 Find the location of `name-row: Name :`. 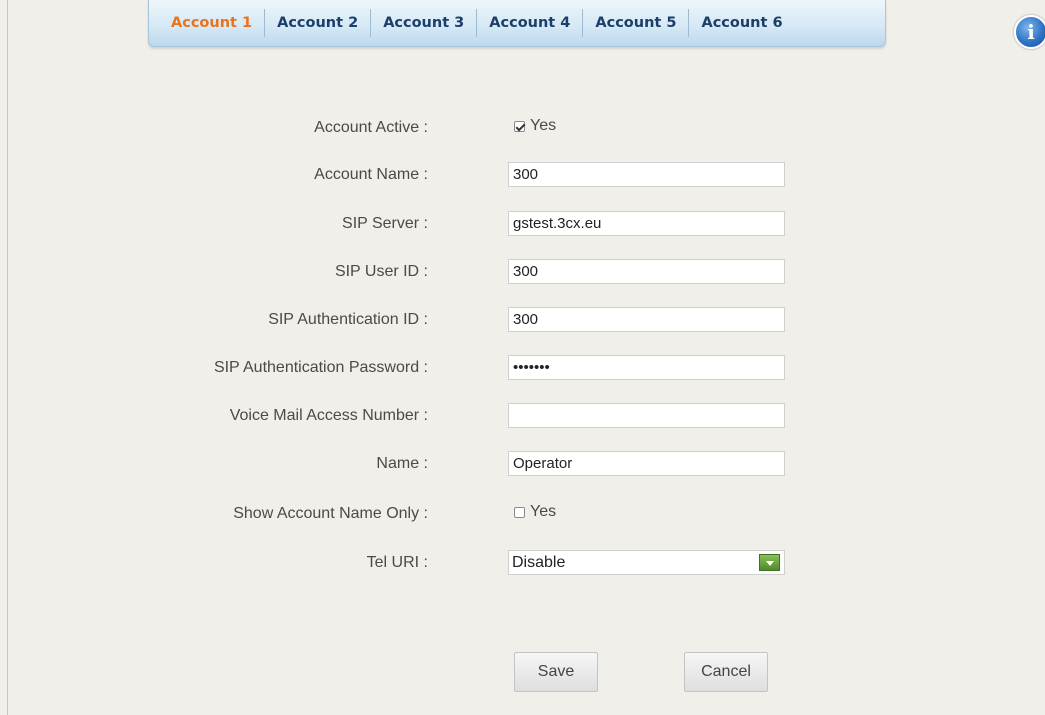

name-row: Name : is located at coordinates (522, 466).